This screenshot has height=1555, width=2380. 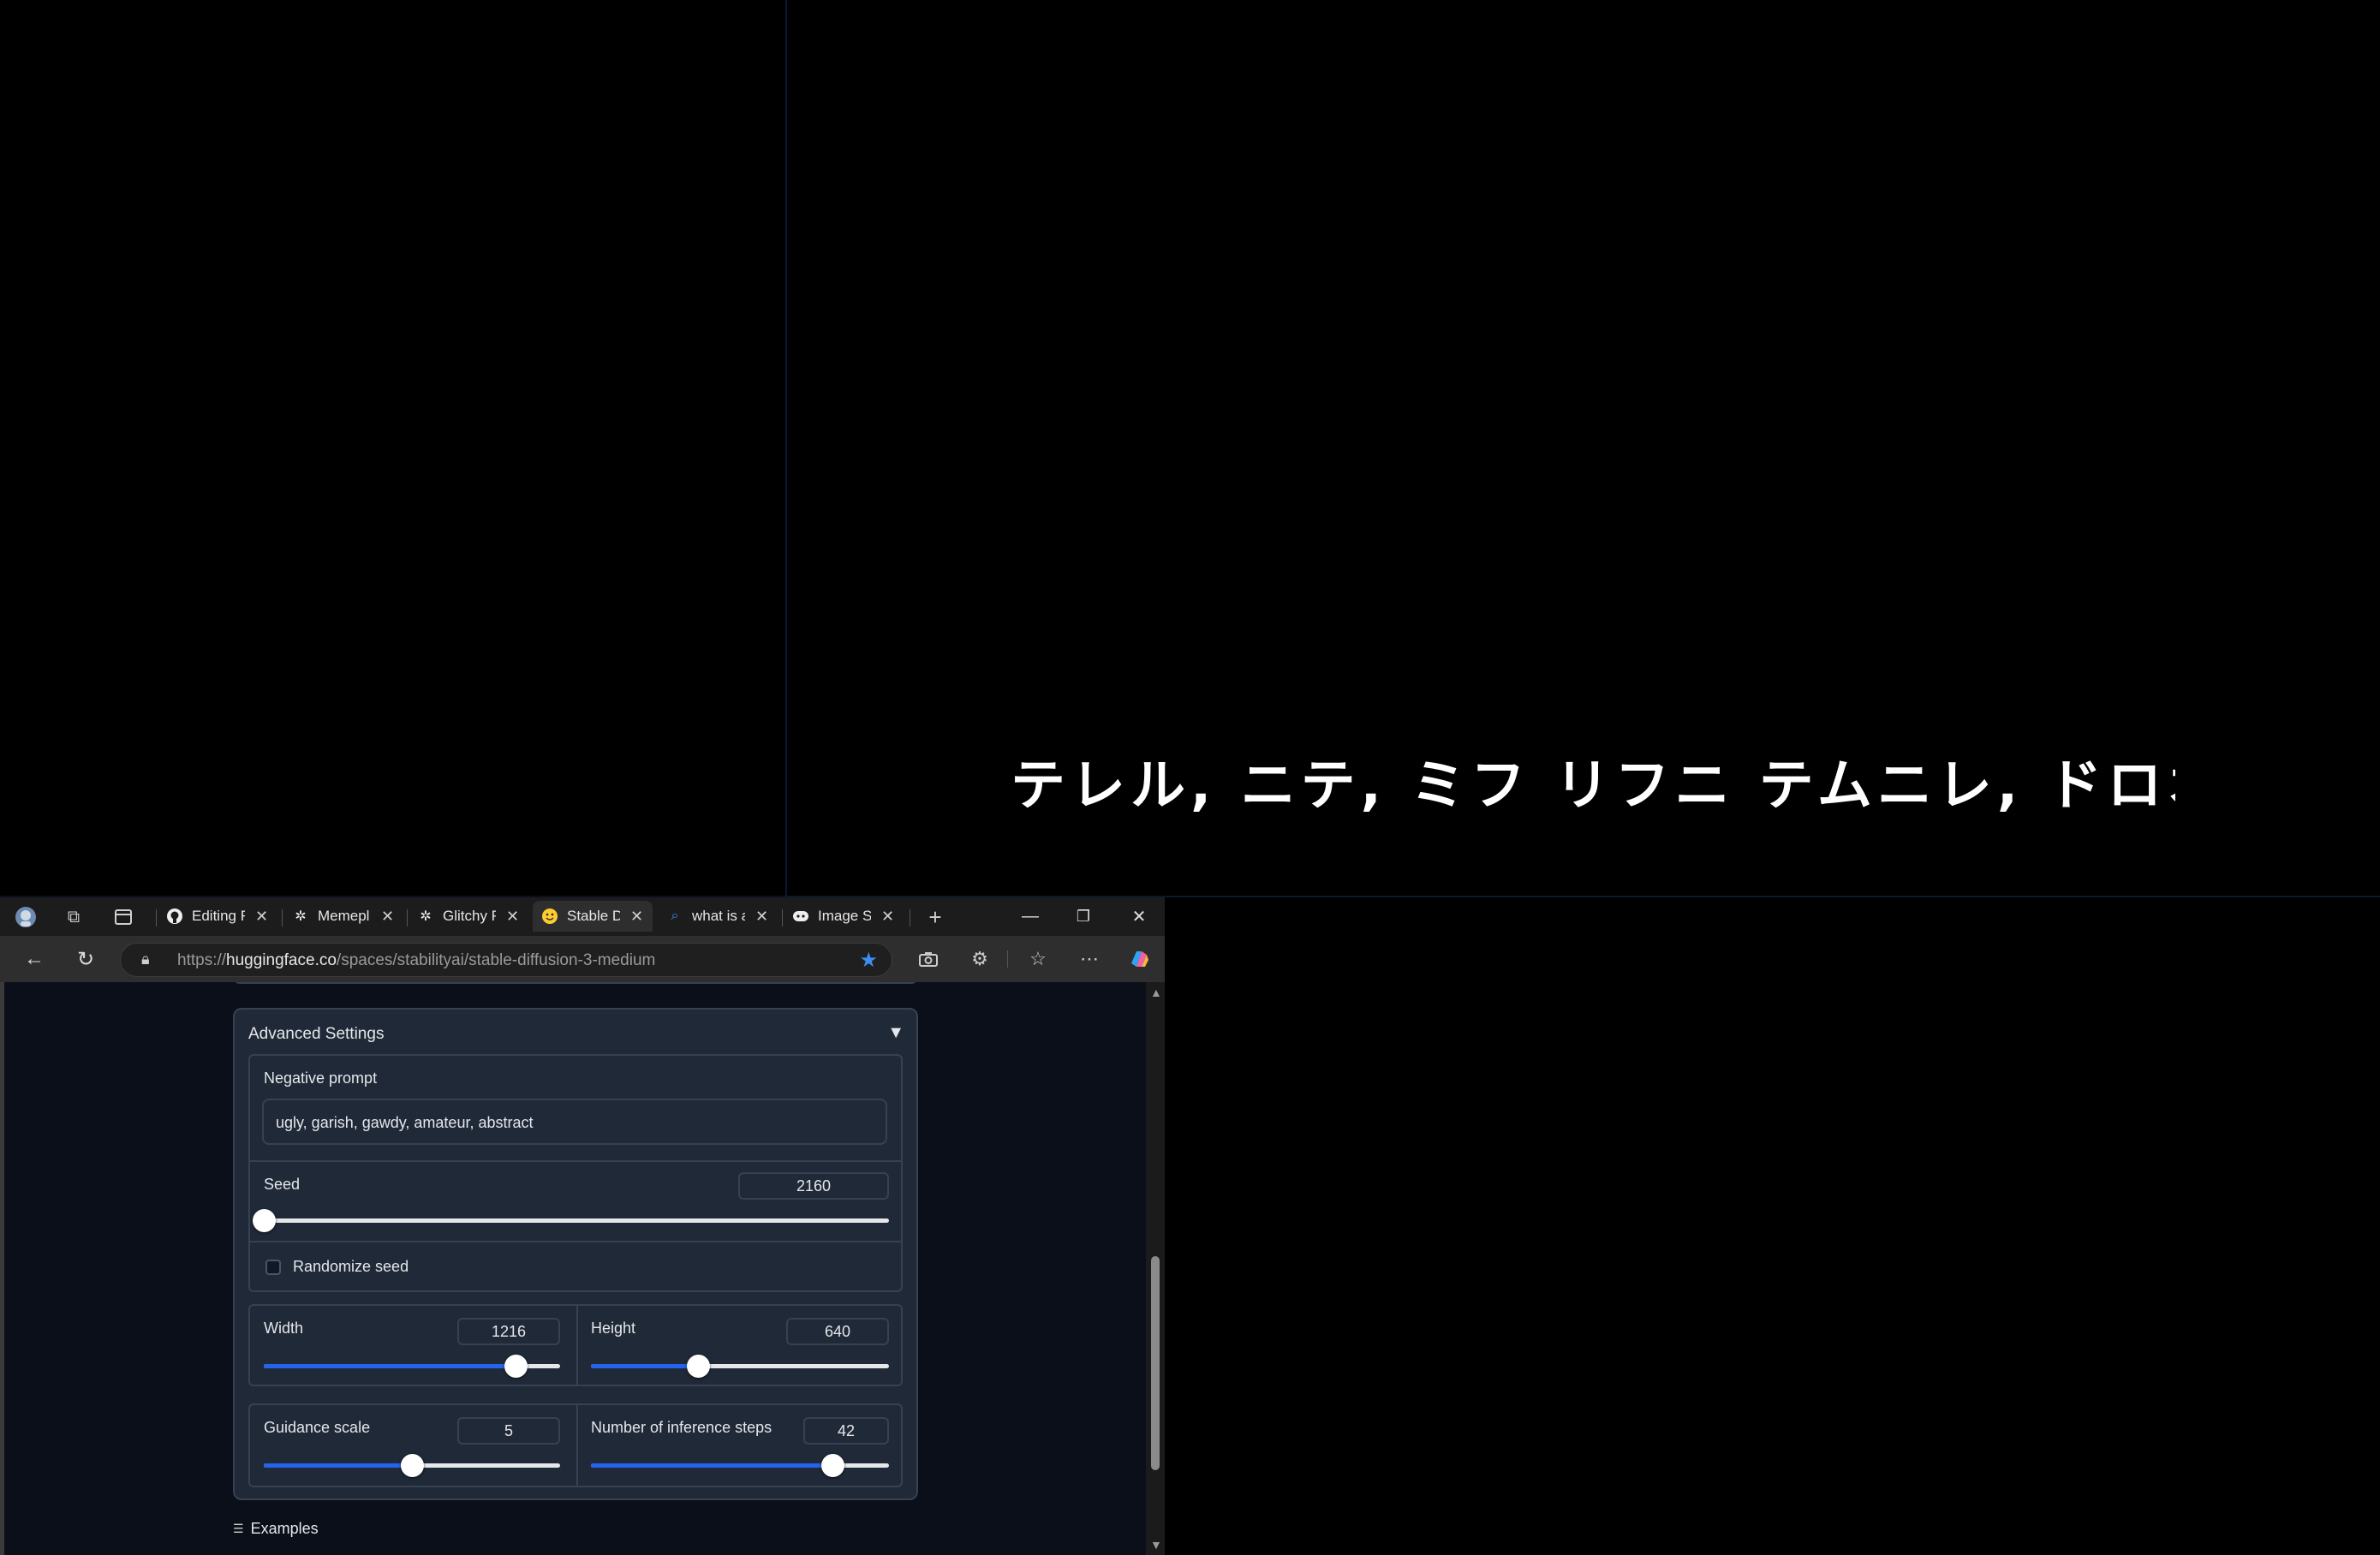 I want to click on height-label: Height, so click(x=613, y=1328).